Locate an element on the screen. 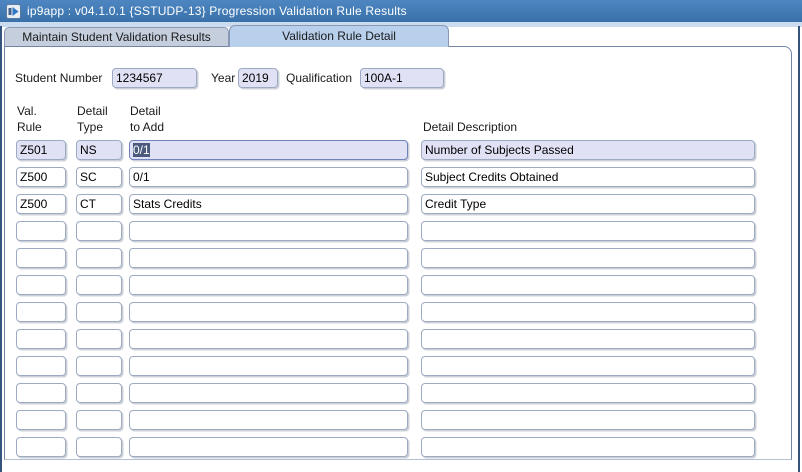 This screenshot has width=802, height=472. detail-type-field: CT is located at coordinates (99, 204).